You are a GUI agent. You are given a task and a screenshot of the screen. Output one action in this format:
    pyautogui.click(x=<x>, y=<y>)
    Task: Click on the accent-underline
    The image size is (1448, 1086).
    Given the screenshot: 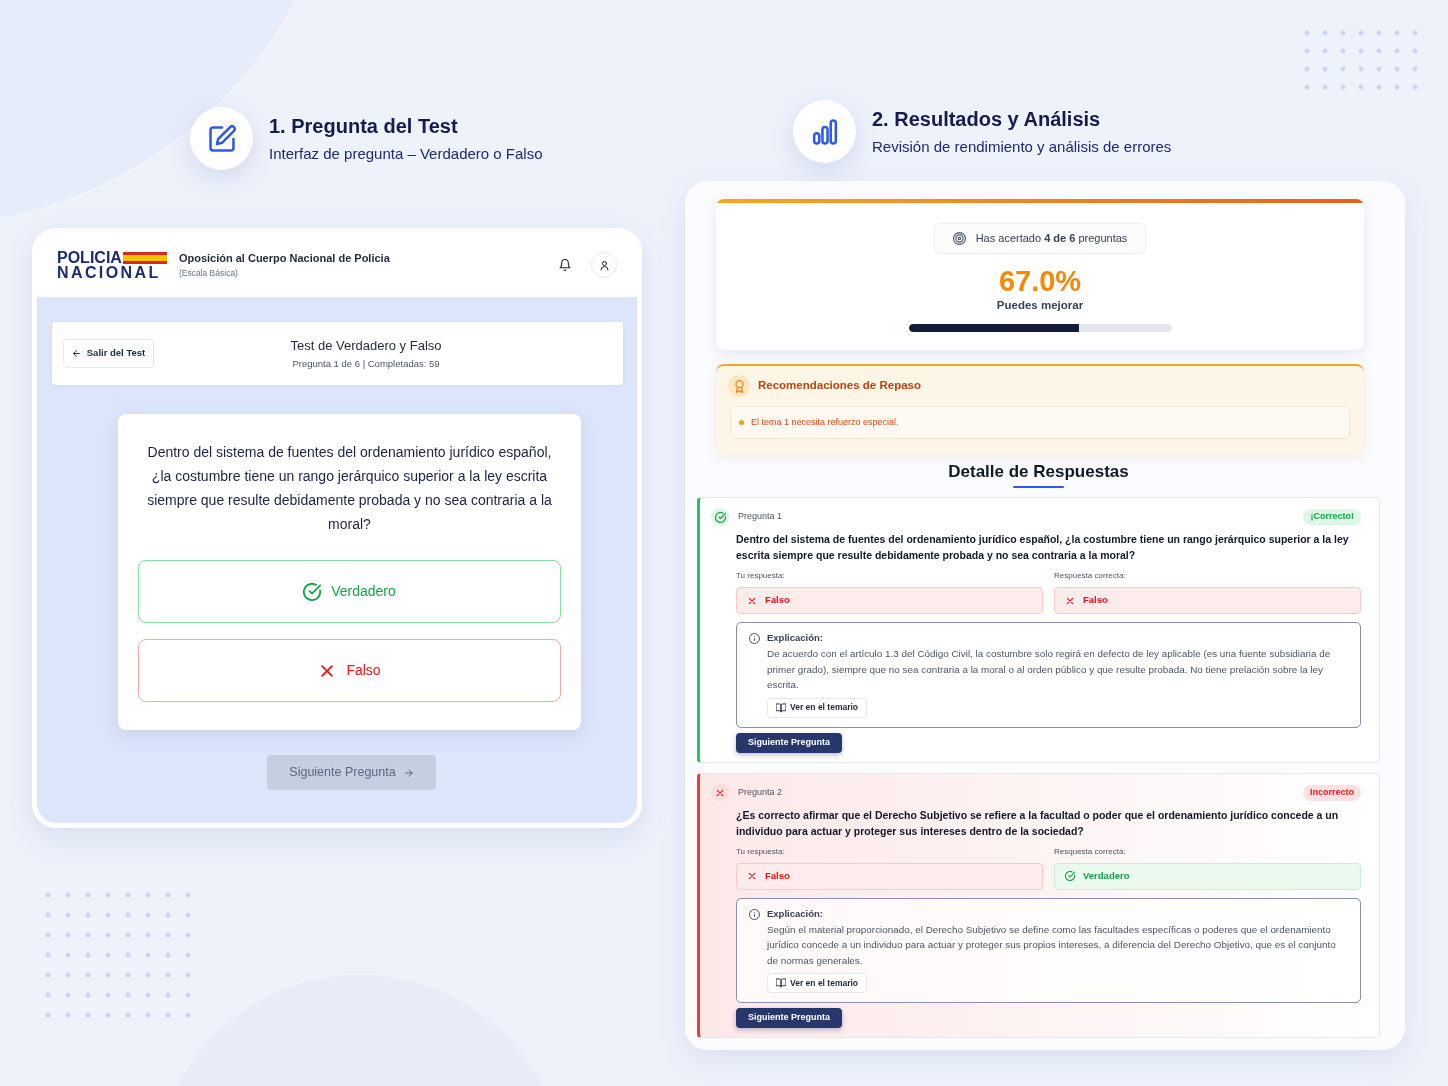 What is the action you would take?
    pyautogui.click(x=1038, y=487)
    